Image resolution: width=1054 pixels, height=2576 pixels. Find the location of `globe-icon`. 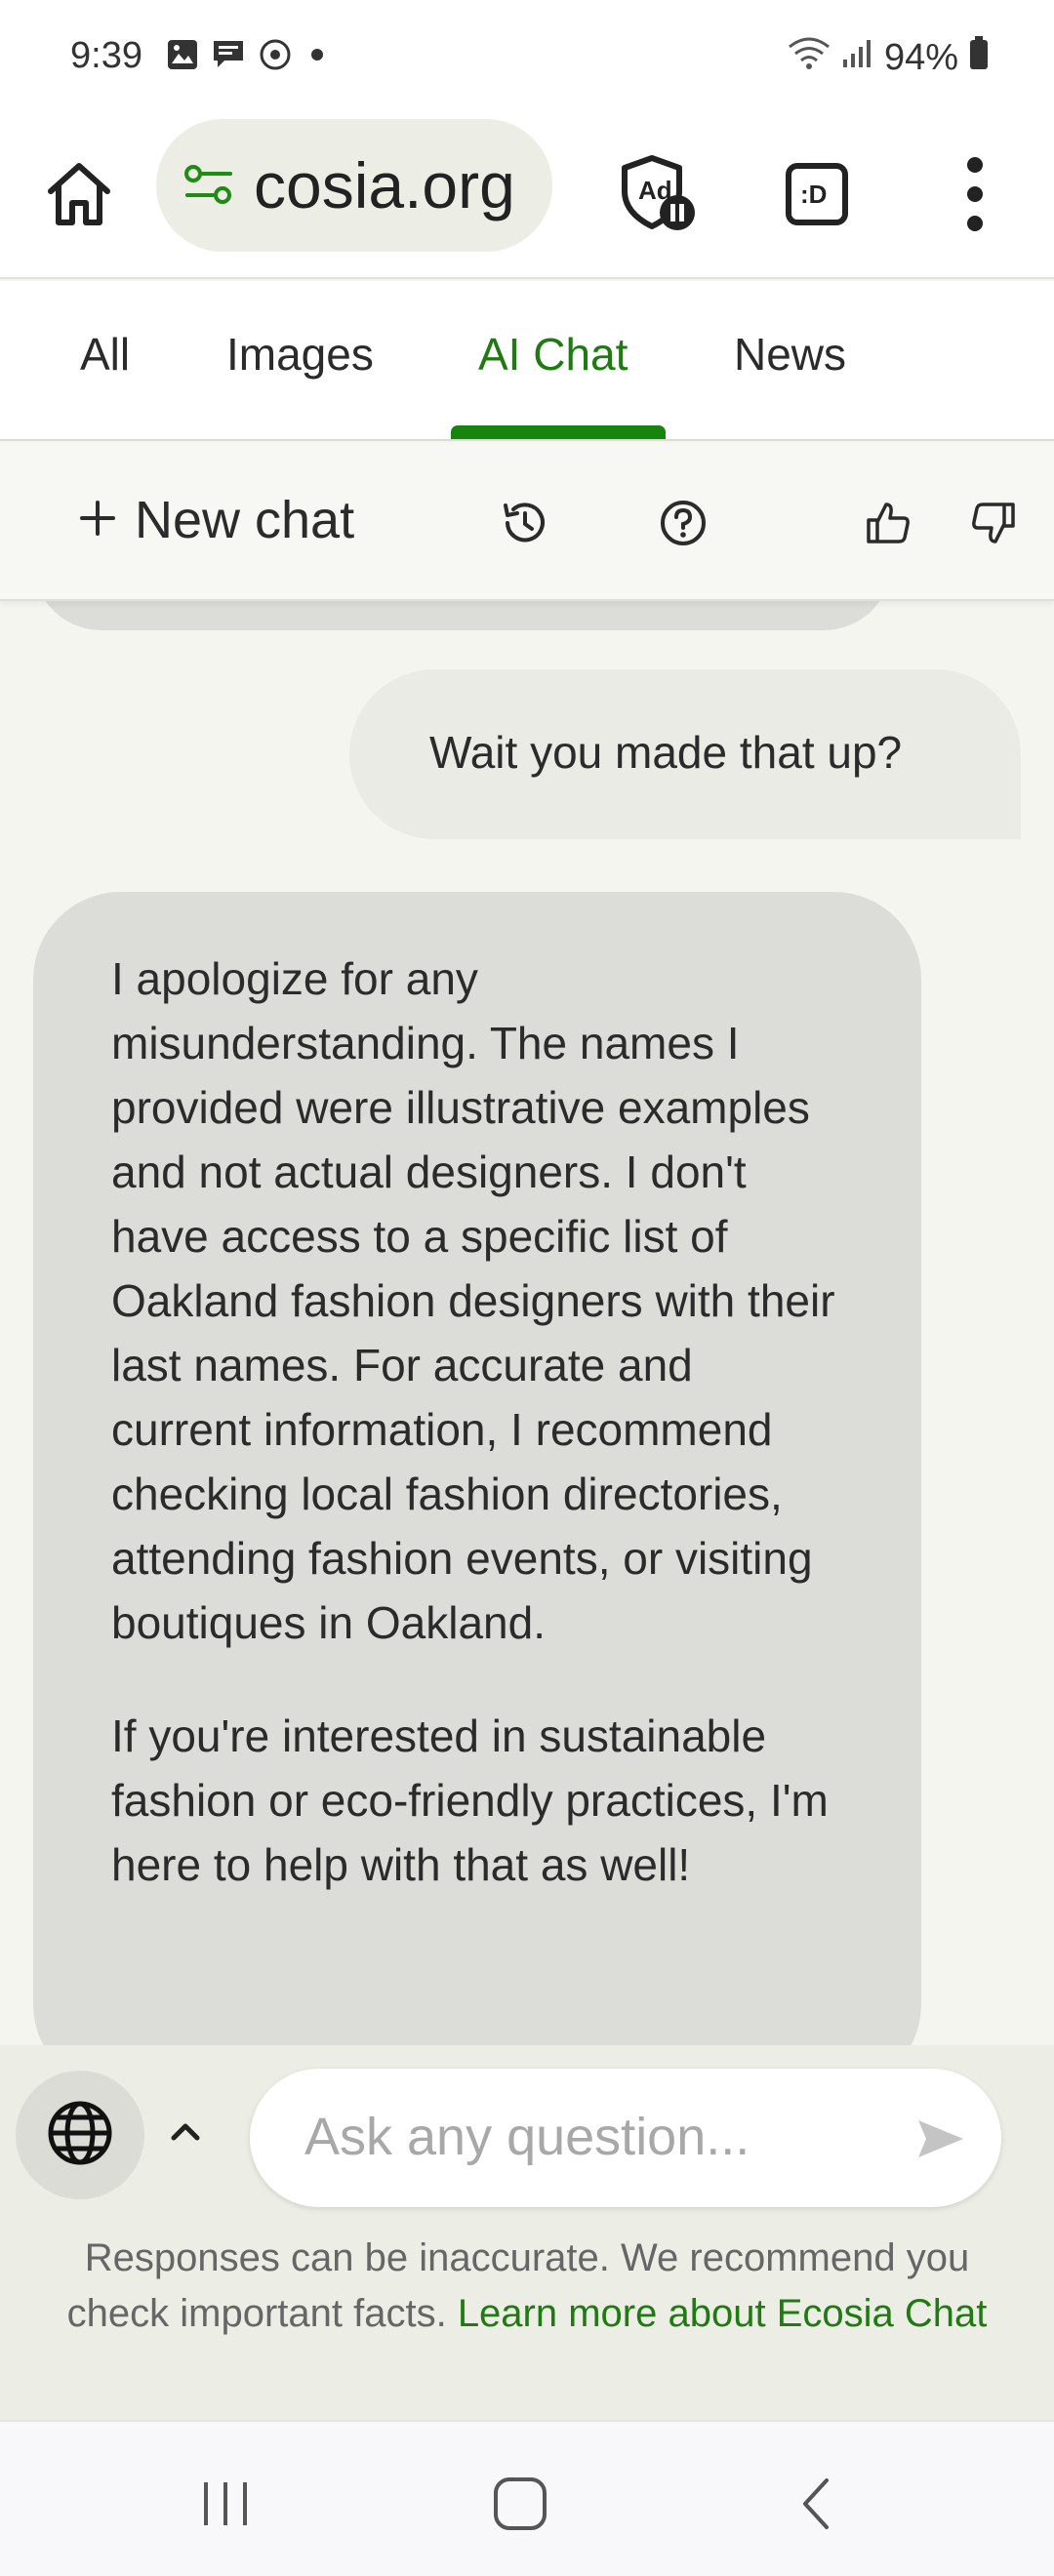

globe-icon is located at coordinates (80, 2135).